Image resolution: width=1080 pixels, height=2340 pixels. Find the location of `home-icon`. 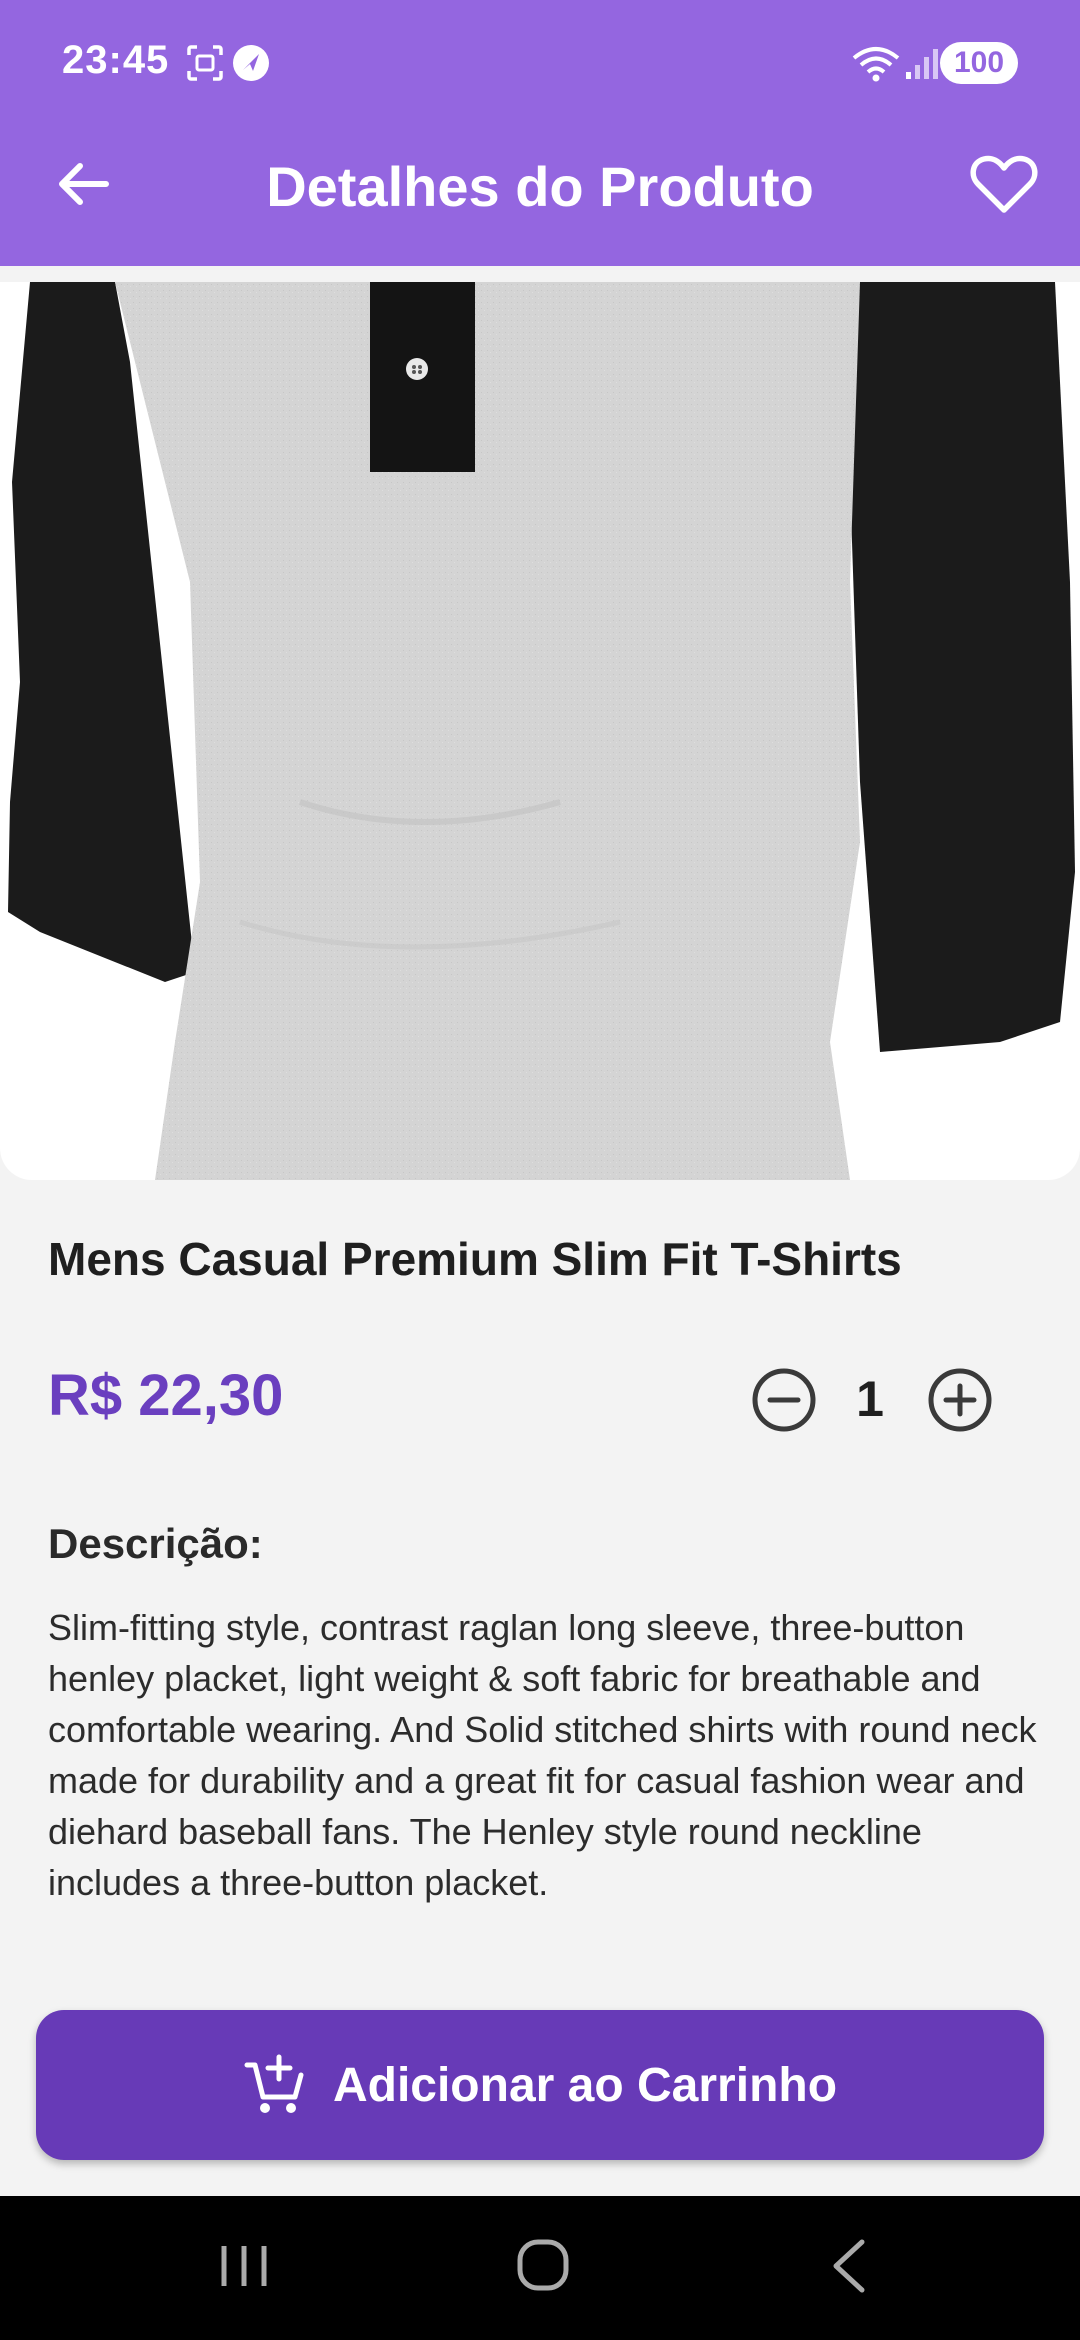

home-icon is located at coordinates (544, 2266).